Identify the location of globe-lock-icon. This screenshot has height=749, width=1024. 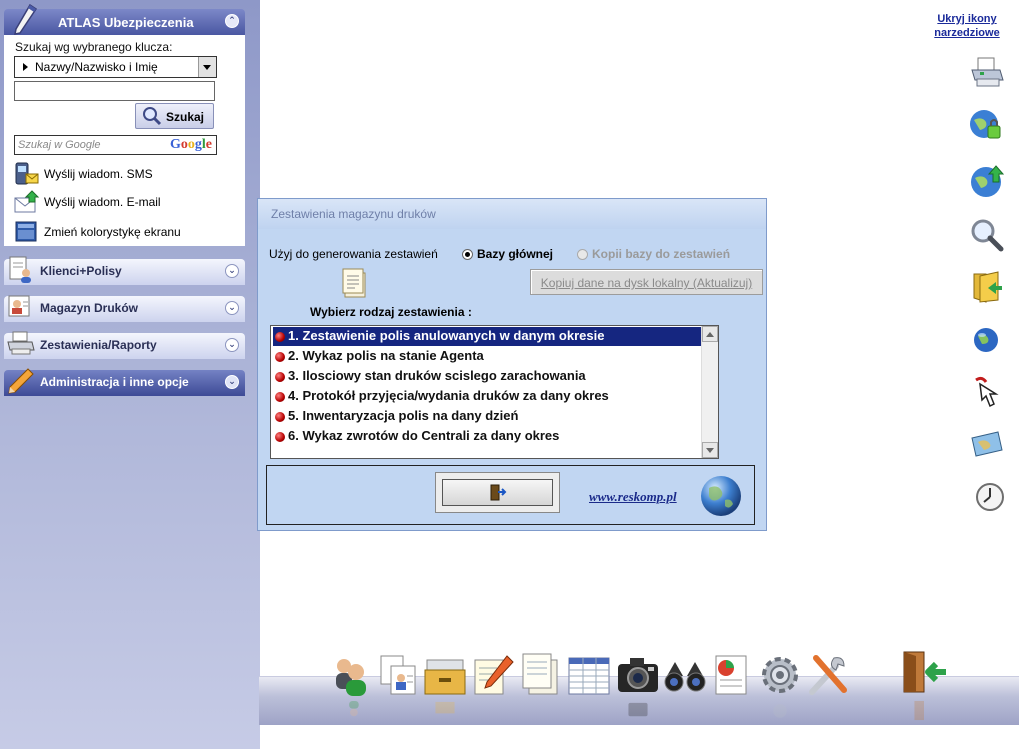
(987, 125).